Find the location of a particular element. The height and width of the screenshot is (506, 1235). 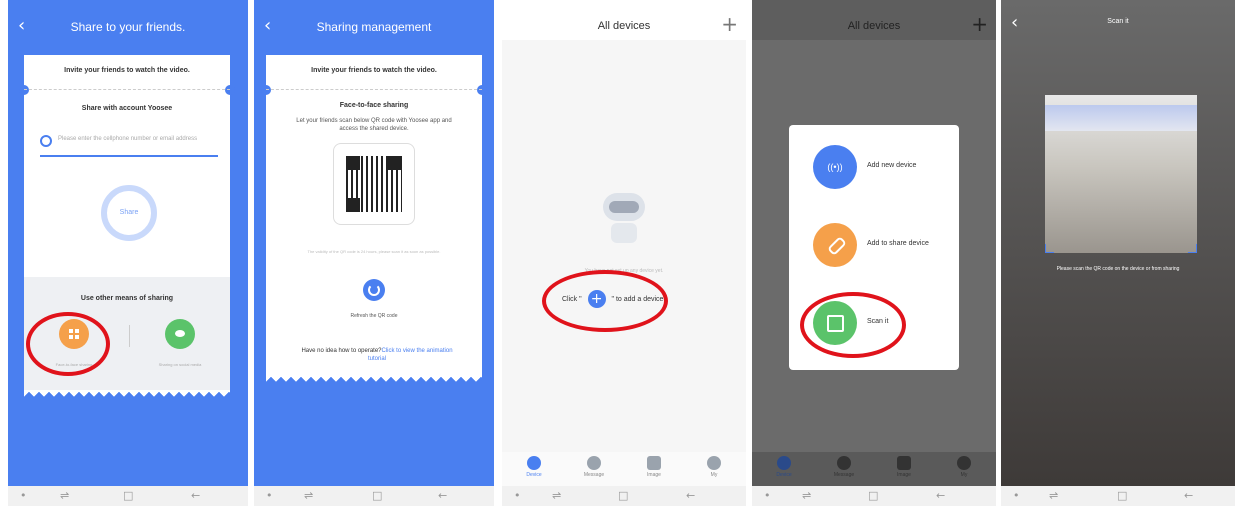

search-icon is located at coordinates (46, 141).